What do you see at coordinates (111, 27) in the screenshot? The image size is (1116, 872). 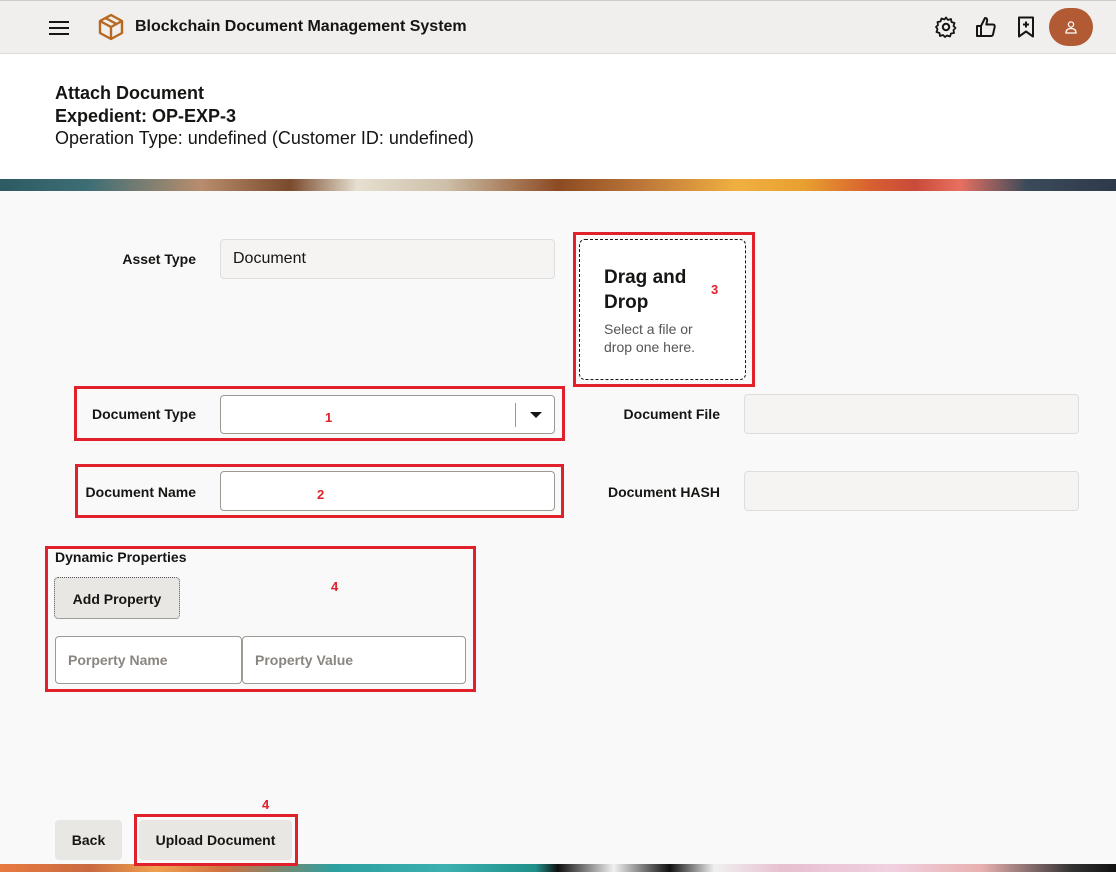 I see `cube-logo-icon` at bounding box center [111, 27].